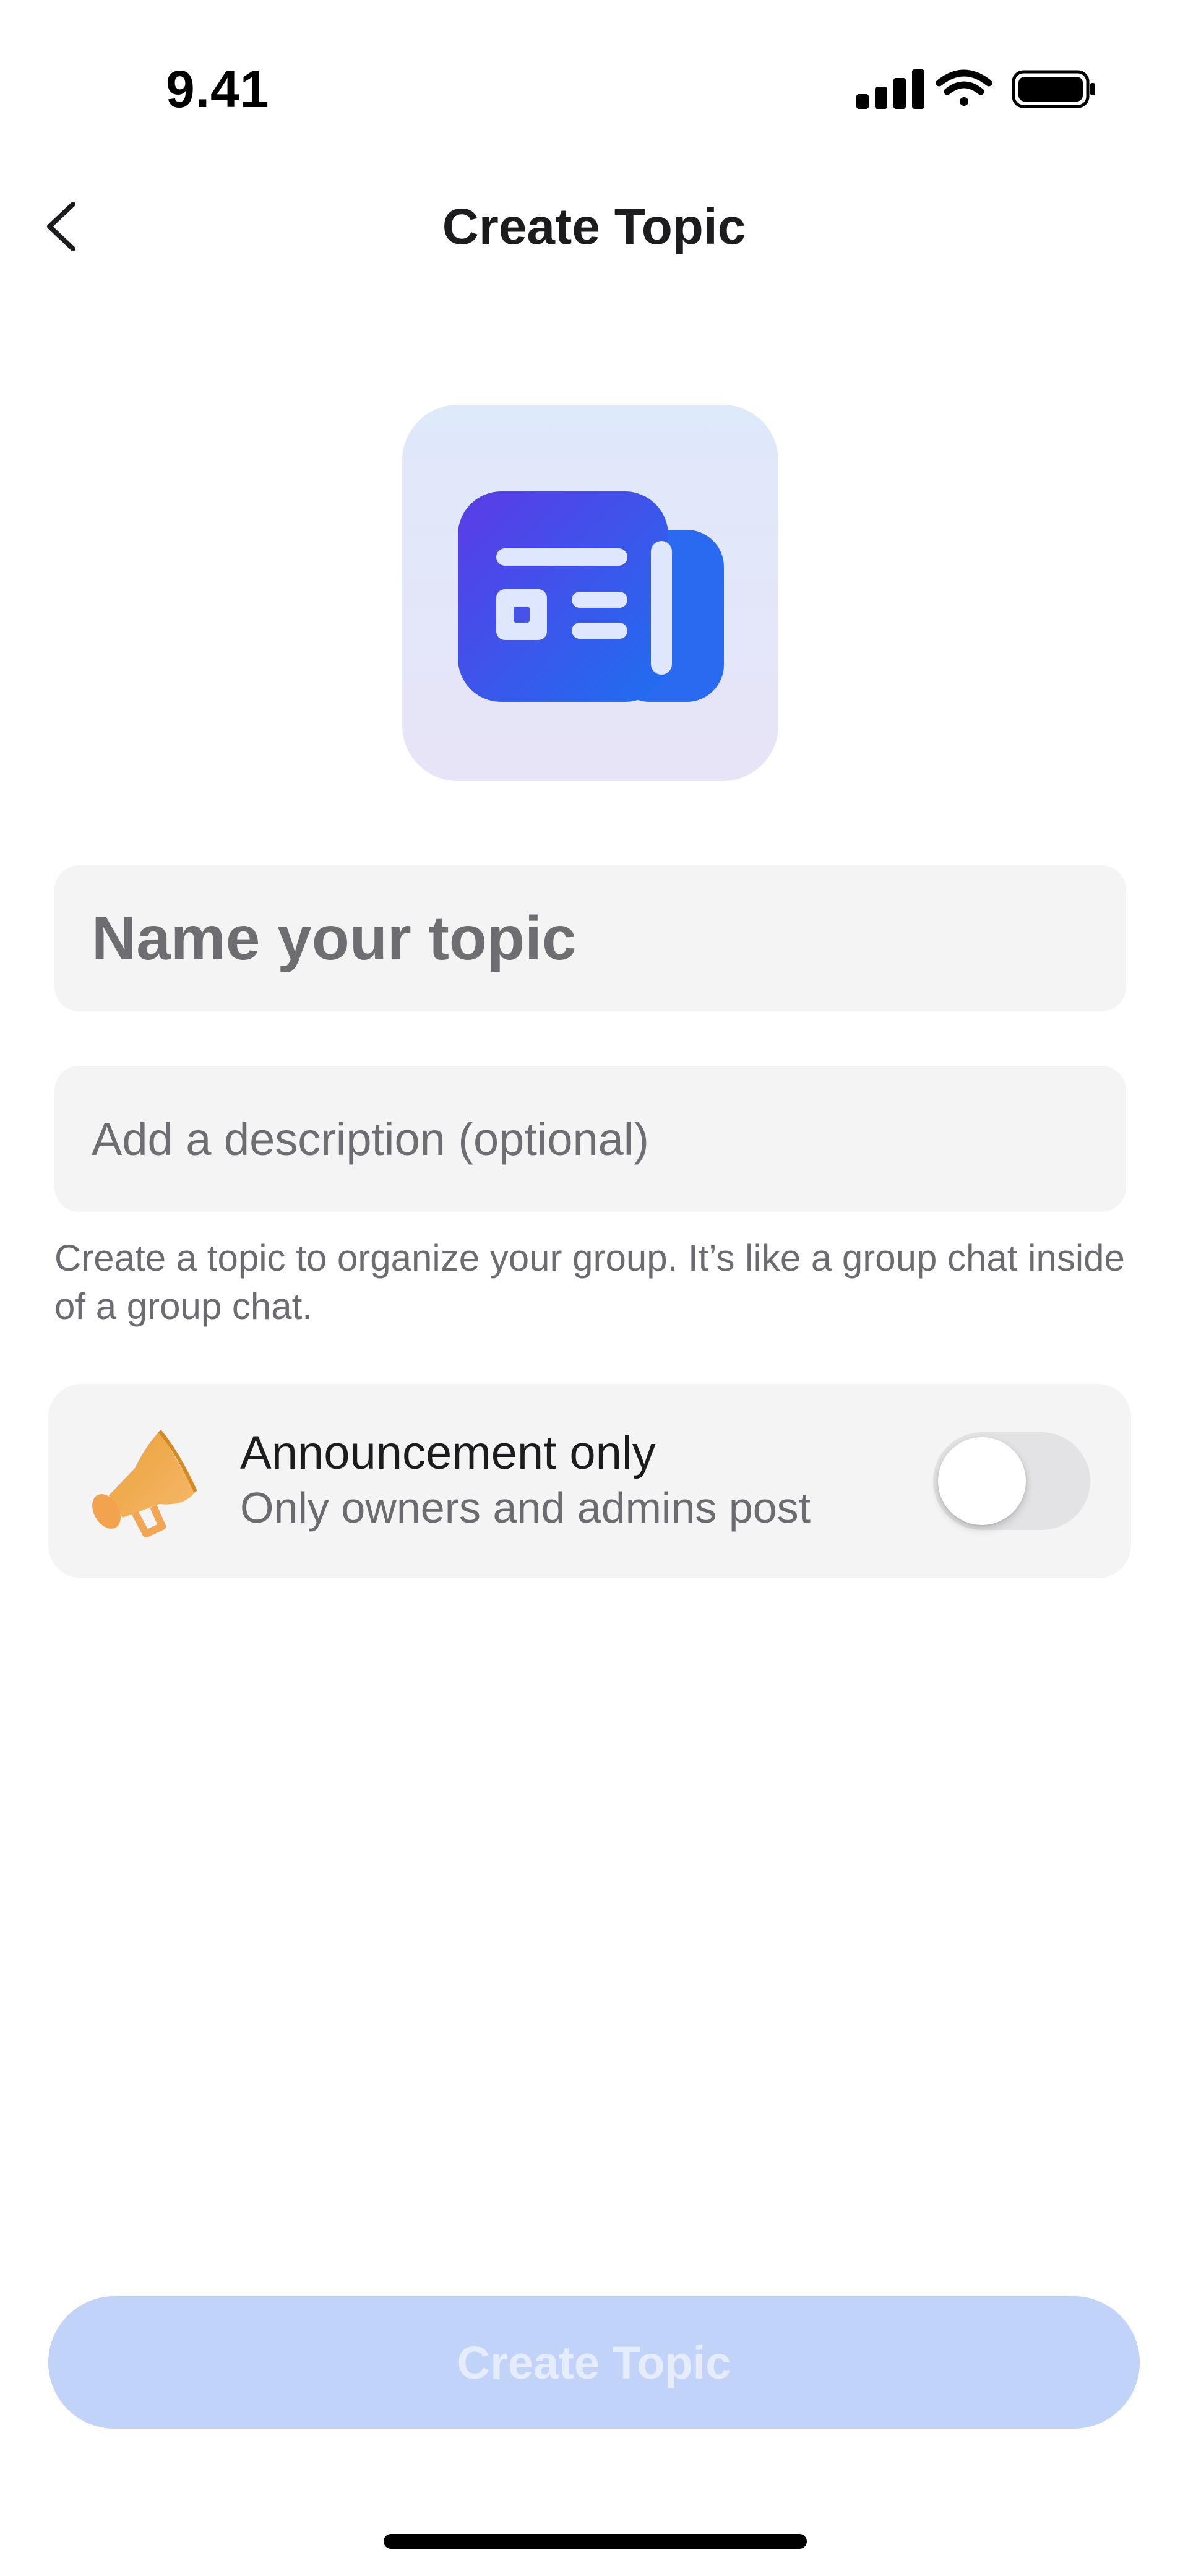 The height and width of the screenshot is (2576, 1188). Describe the element at coordinates (448, 1453) in the screenshot. I see `announcement-title: Announcement only` at that location.